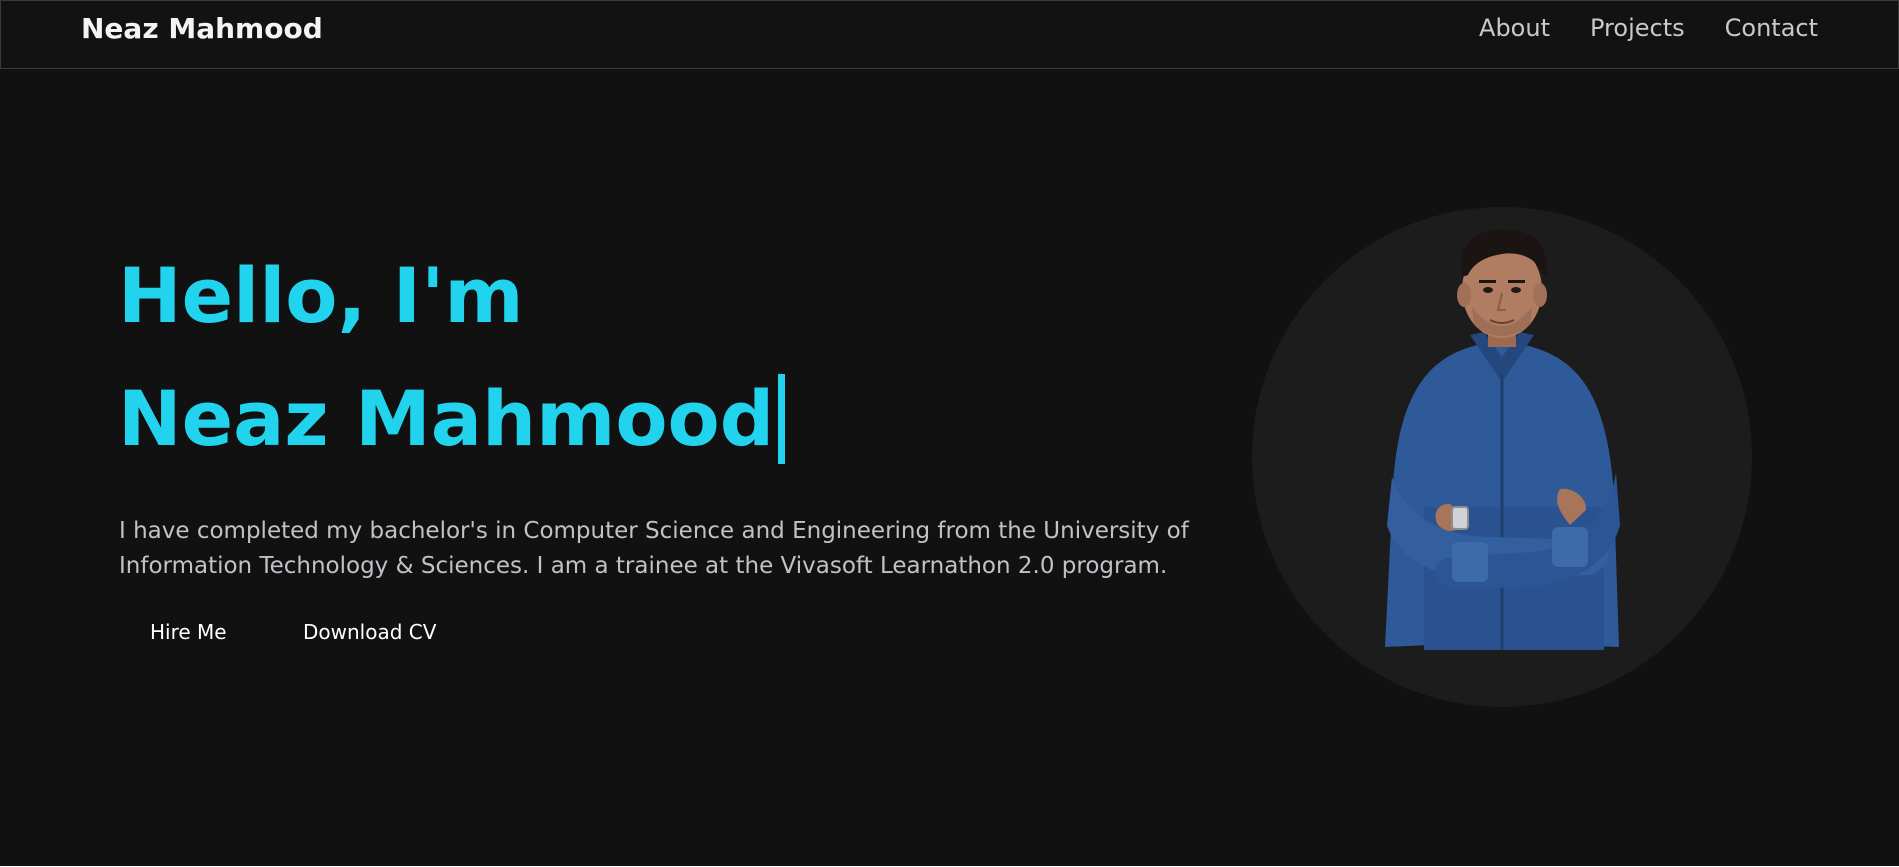 The height and width of the screenshot is (867, 1899). I want to click on profile-photo, so click(1502, 439).